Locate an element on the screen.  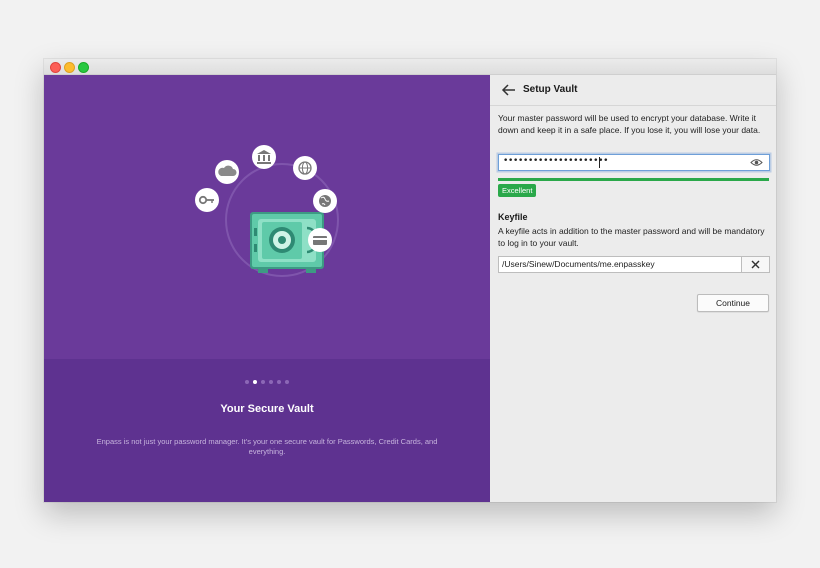
keyfile-path-field: /Users/Sinew/Documents/me.enpasskey is located at coordinates (620, 264).